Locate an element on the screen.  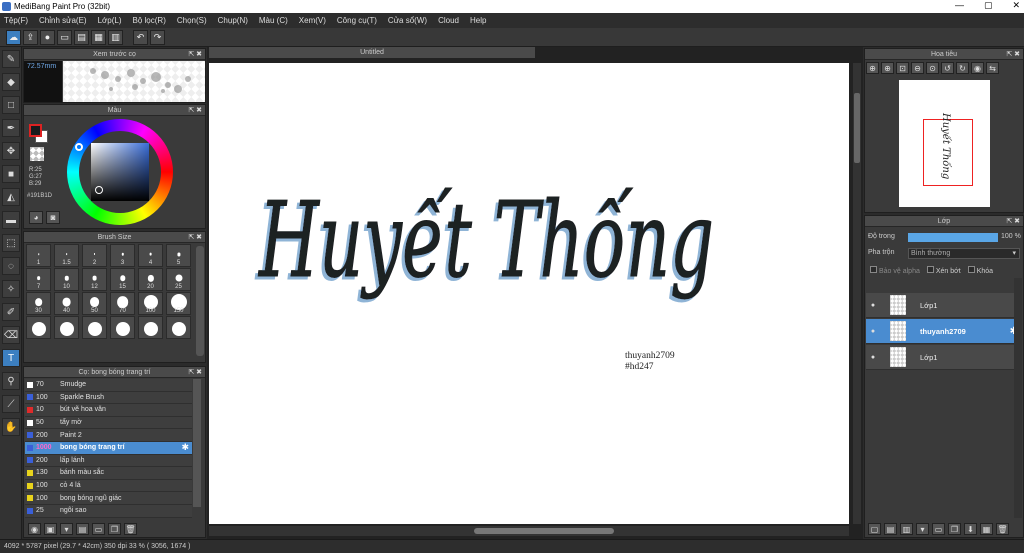
rotate-left-icon: ↺ is located at coordinates (947, 68).